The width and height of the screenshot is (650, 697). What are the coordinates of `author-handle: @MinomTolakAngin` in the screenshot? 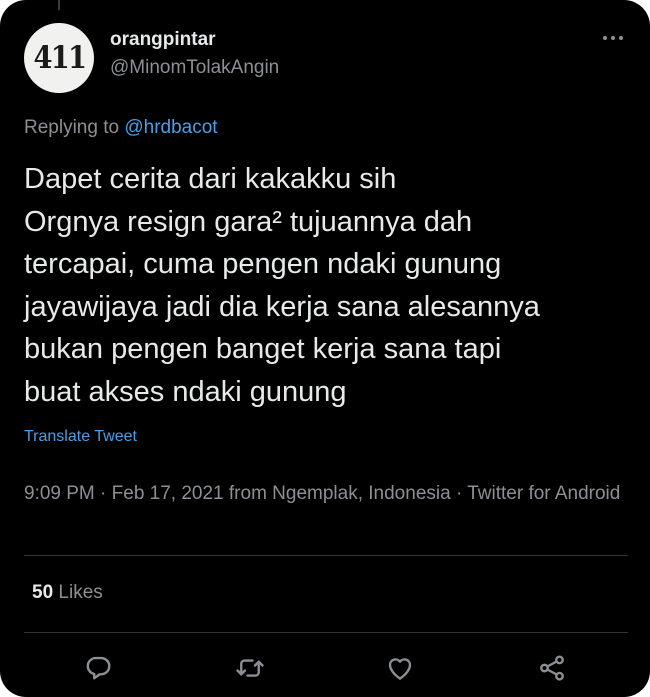 It's located at (194, 68).